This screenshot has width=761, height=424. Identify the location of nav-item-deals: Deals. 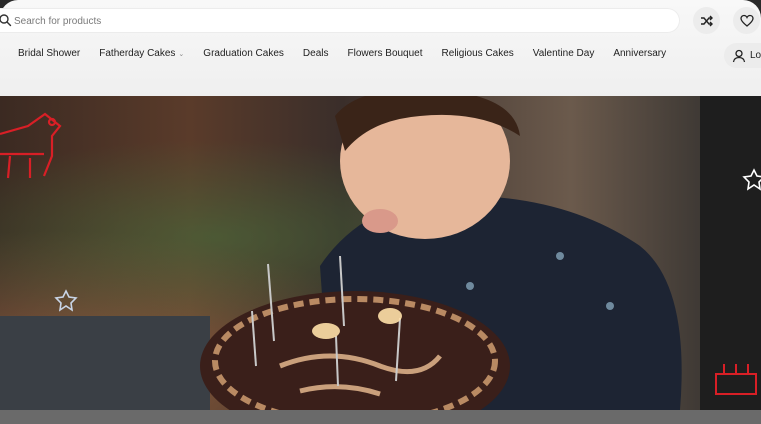
(316, 53).